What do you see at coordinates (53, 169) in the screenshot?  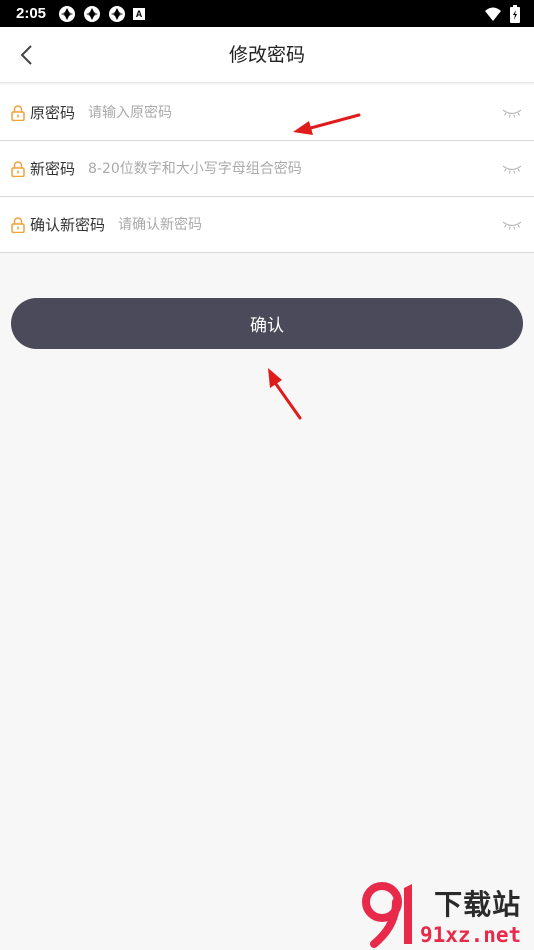 I see `field-label: 新密码` at bounding box center [53, 169].